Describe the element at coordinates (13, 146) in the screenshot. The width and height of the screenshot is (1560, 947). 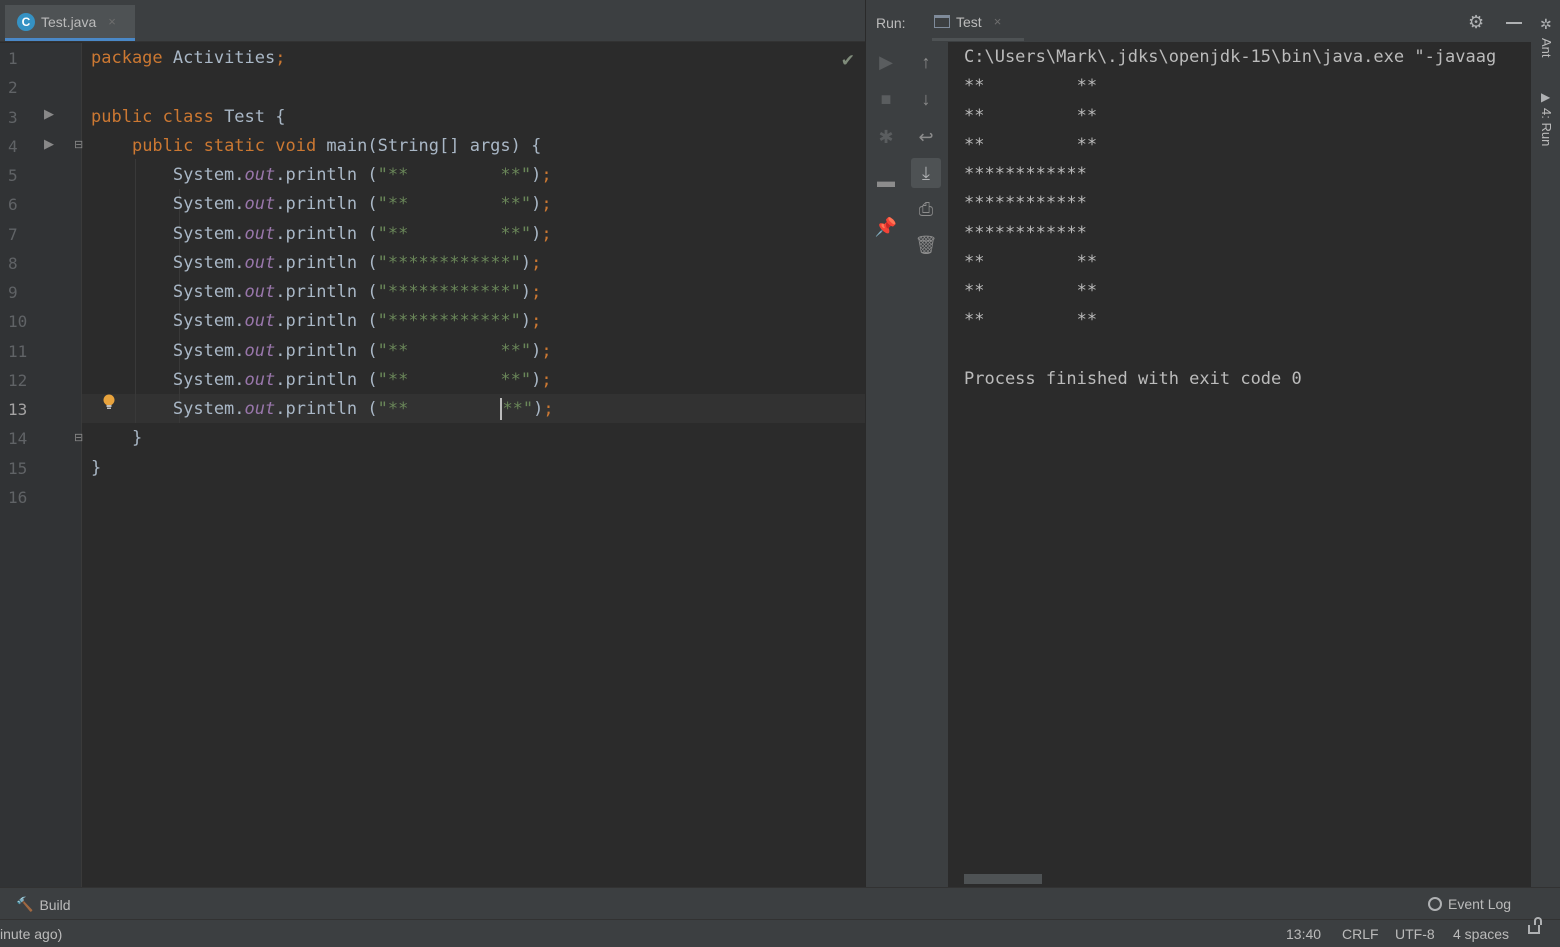
I see `line-number: 4` at that location.